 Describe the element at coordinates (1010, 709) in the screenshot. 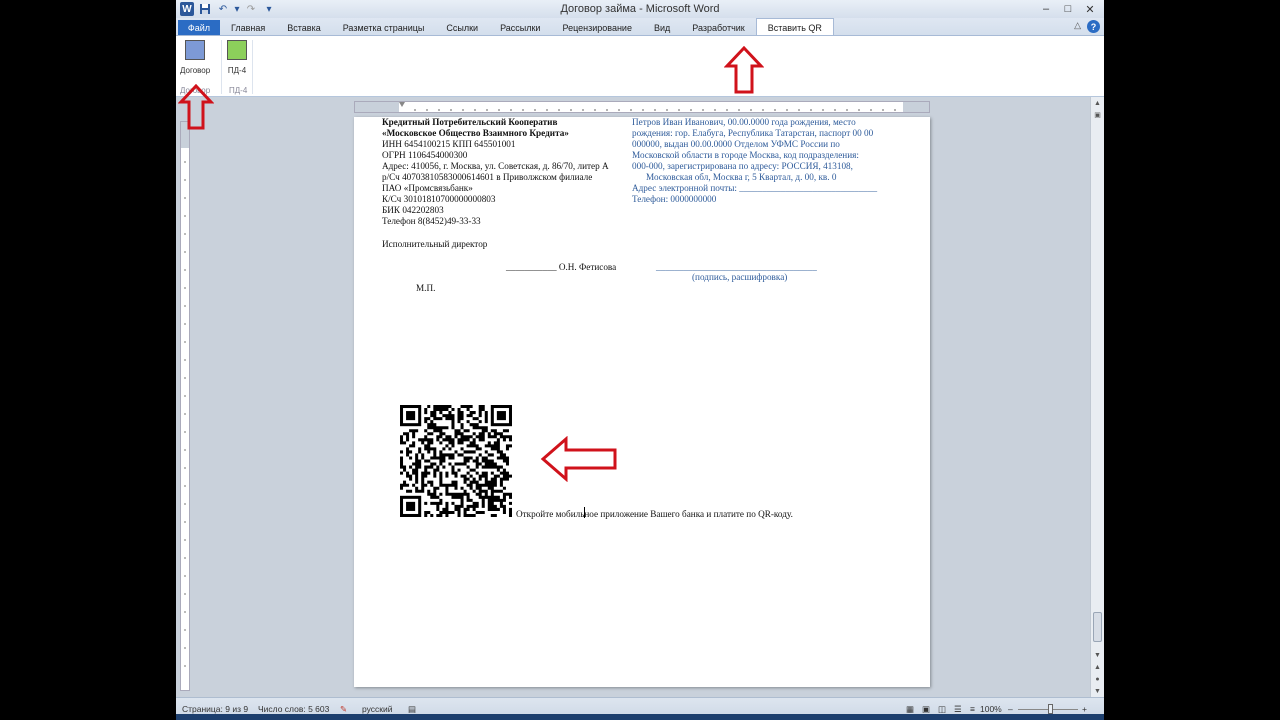

I see `zoom-out-button: –` at that location.